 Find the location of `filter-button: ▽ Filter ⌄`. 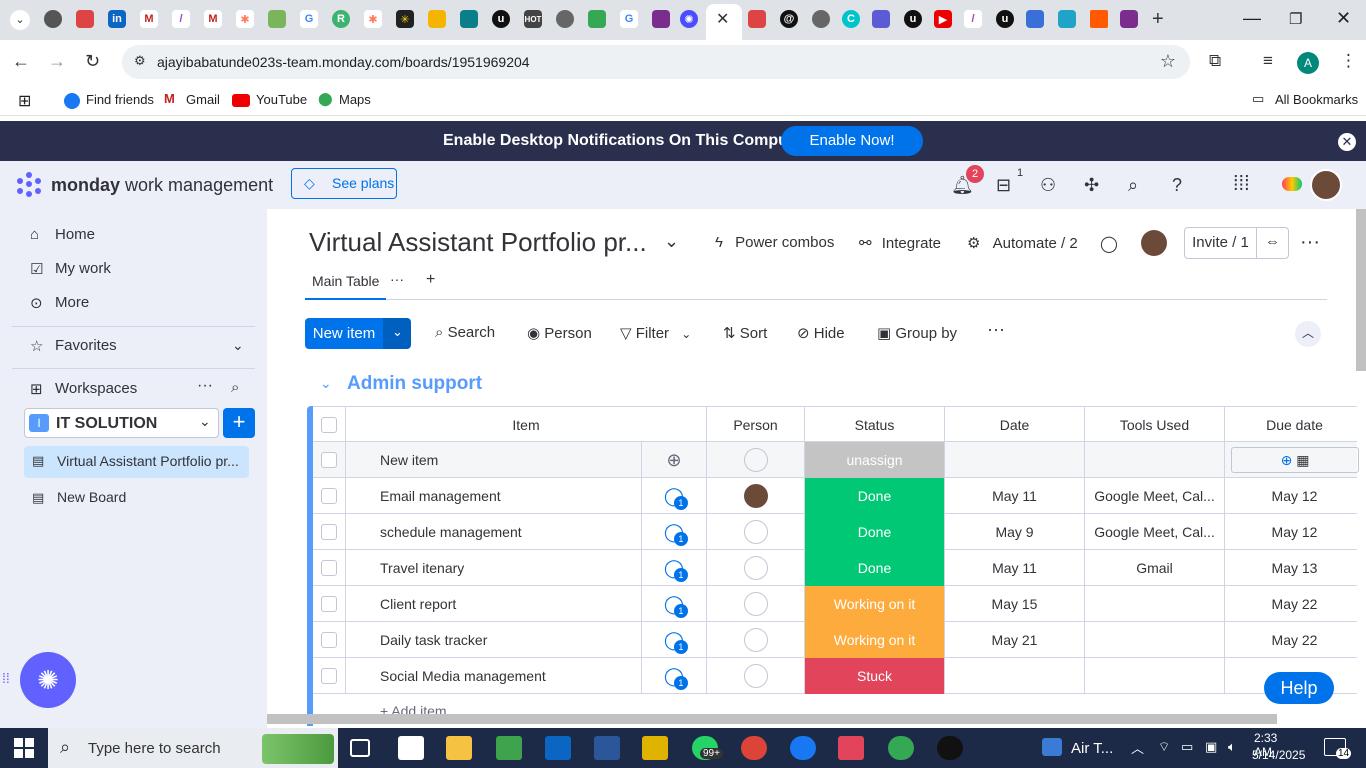

filter-button: ▽ Filter ⌄ is located at coordinates (655, 333).